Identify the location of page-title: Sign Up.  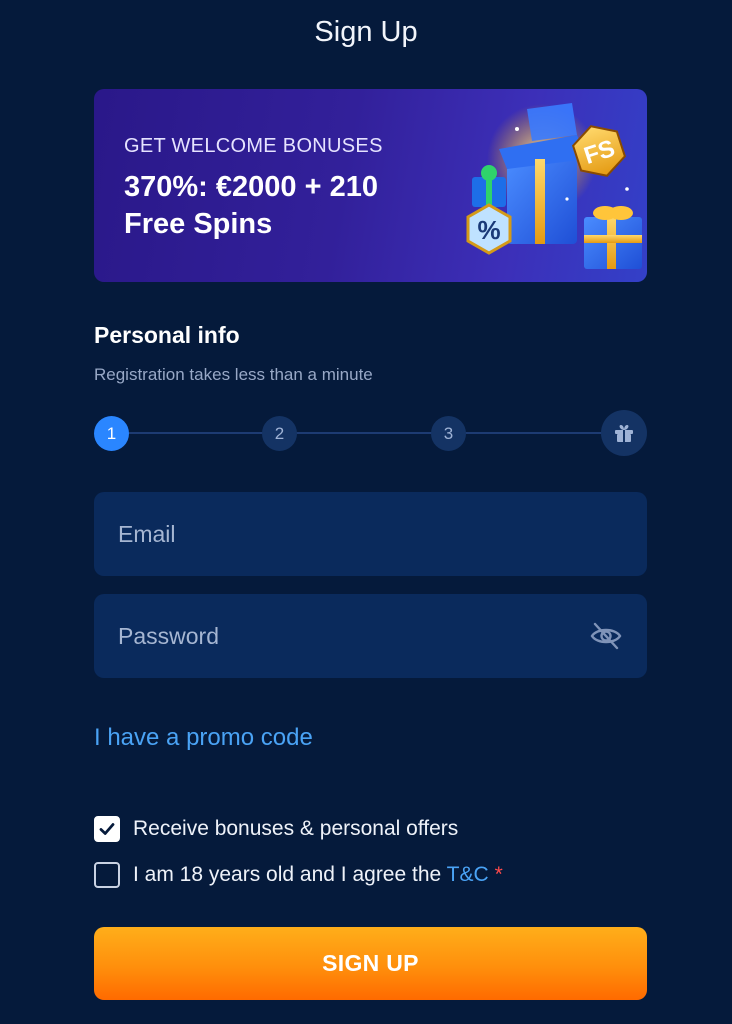
(366, 32).